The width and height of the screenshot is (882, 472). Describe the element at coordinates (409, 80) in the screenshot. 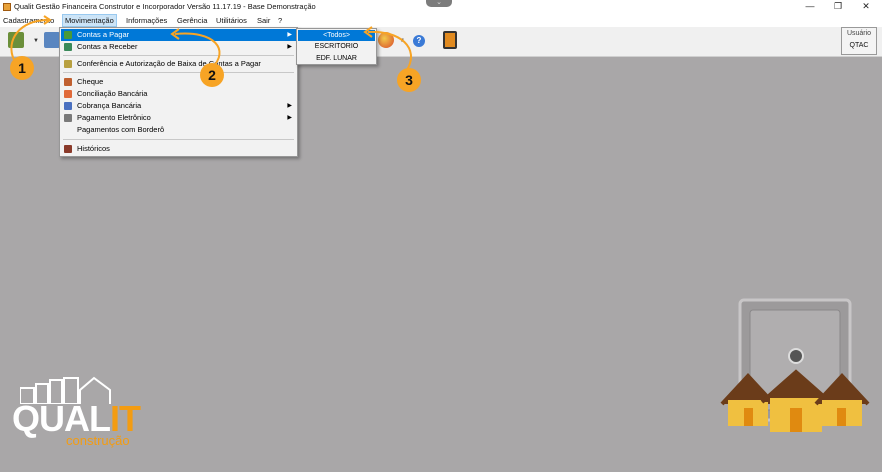

I see `annotation-badge-3: 3` at that location.